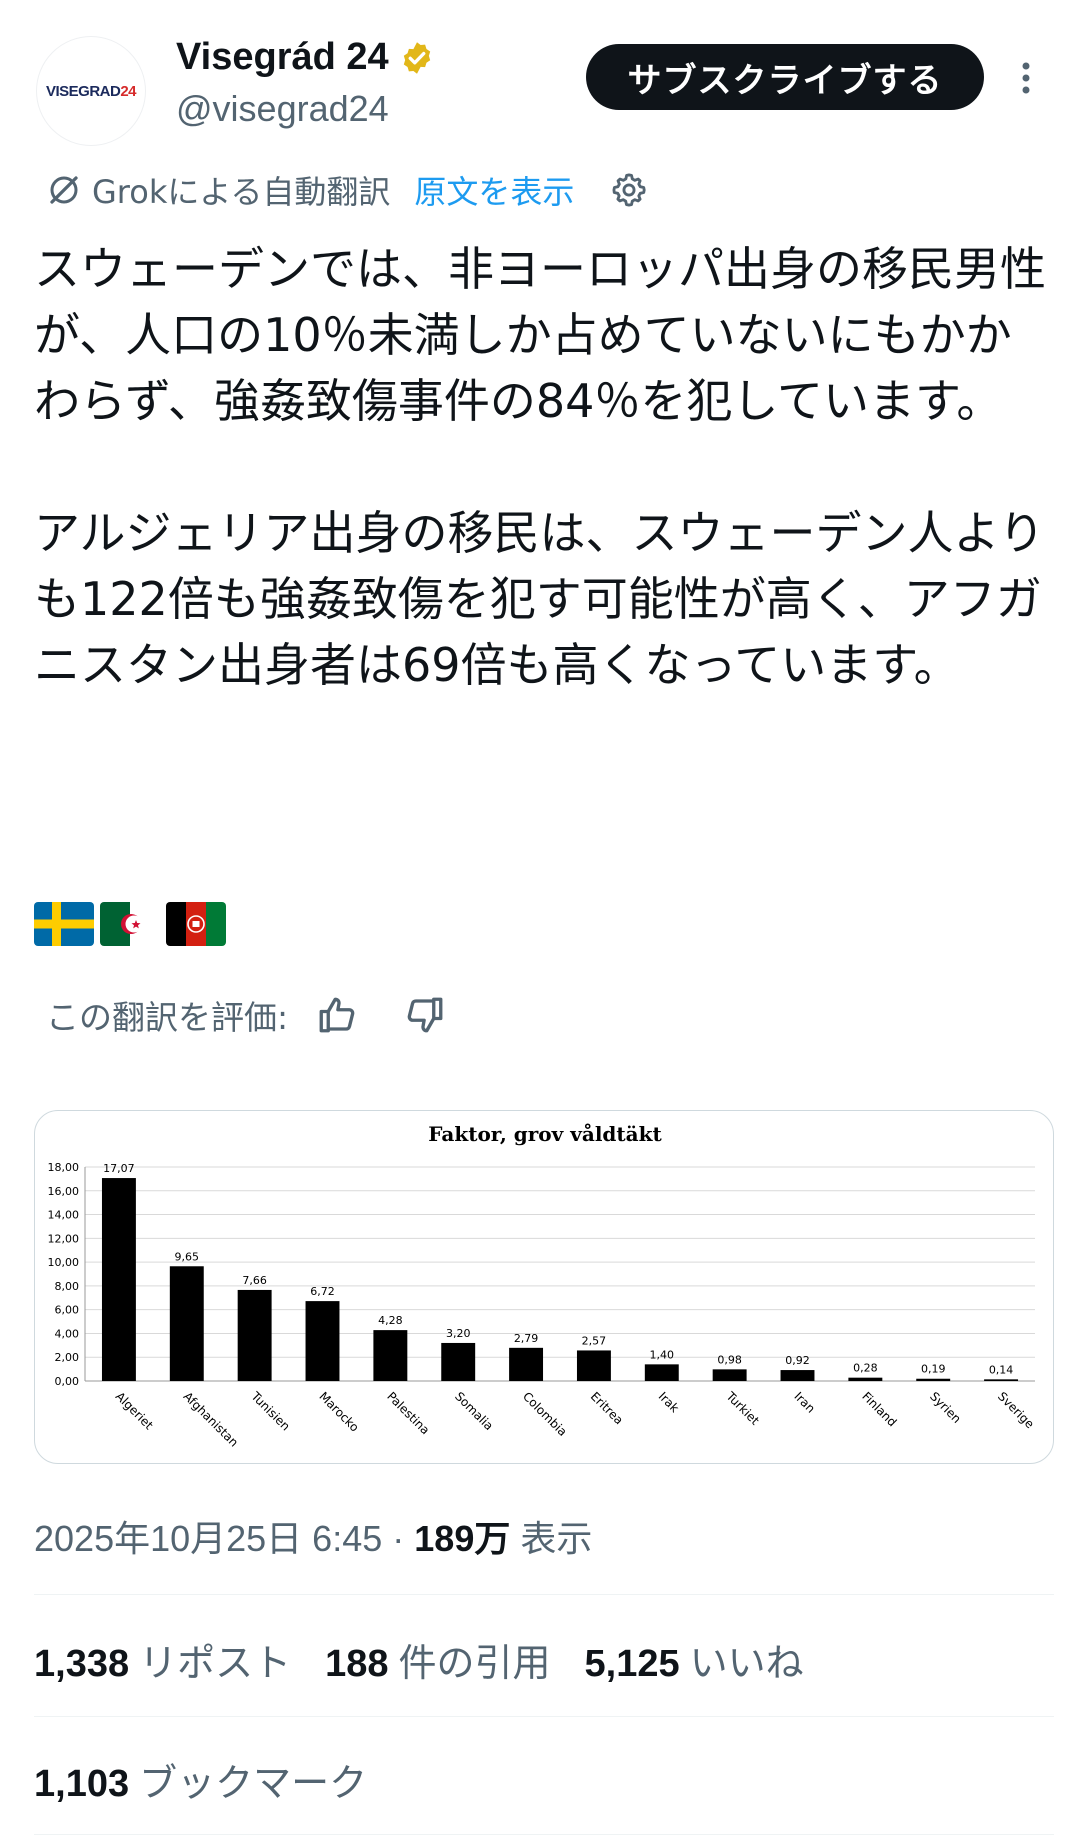 This screenshot has width=1080, height=1837. What do you see at coordinates (494, 190) in the screenshot?
I see `show-original-link: 原文を表示` at bounding box center [494, 190].